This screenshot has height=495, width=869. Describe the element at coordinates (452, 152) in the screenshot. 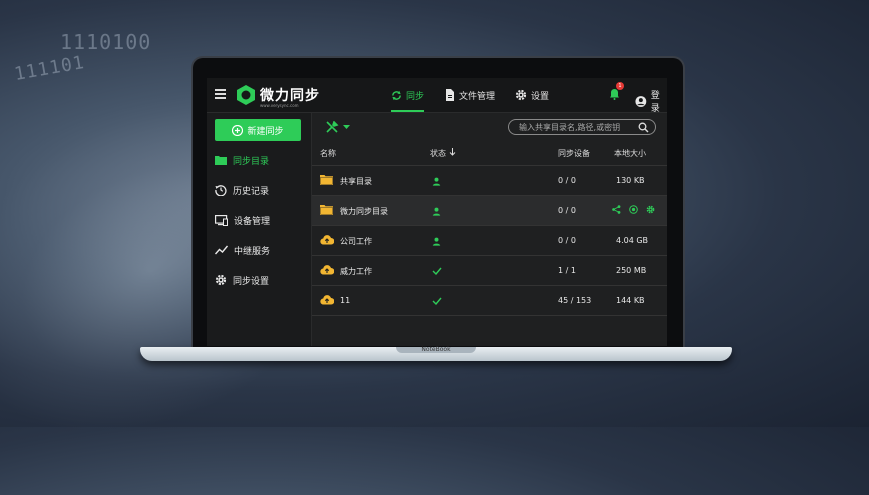

I see `sort-down-icon` at that location.